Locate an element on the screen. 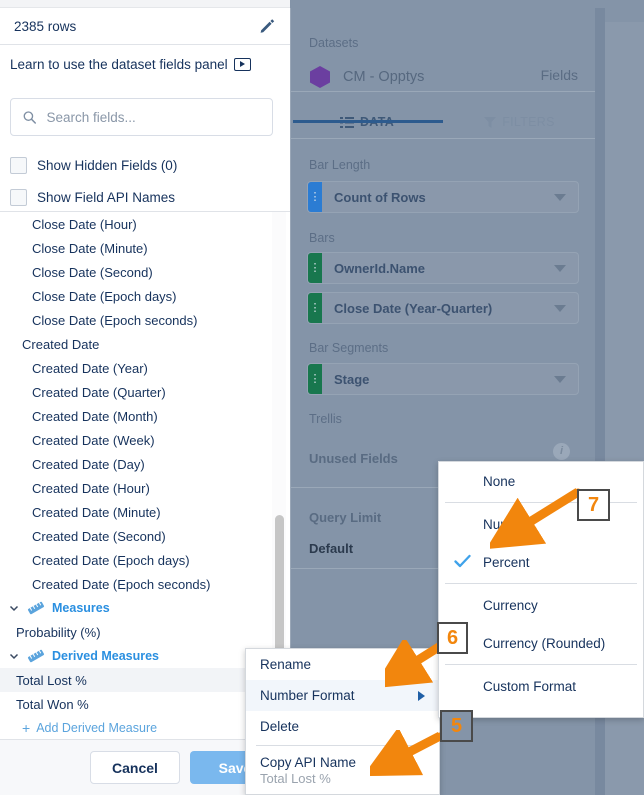  menu-item-number-format: Number Format is located at coordinates (342, 695).